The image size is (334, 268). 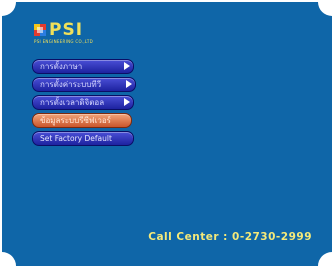 I want to click on menu-item-tv-system: การตั้งค่าระบบทีวี, so click(x=84, y=84).